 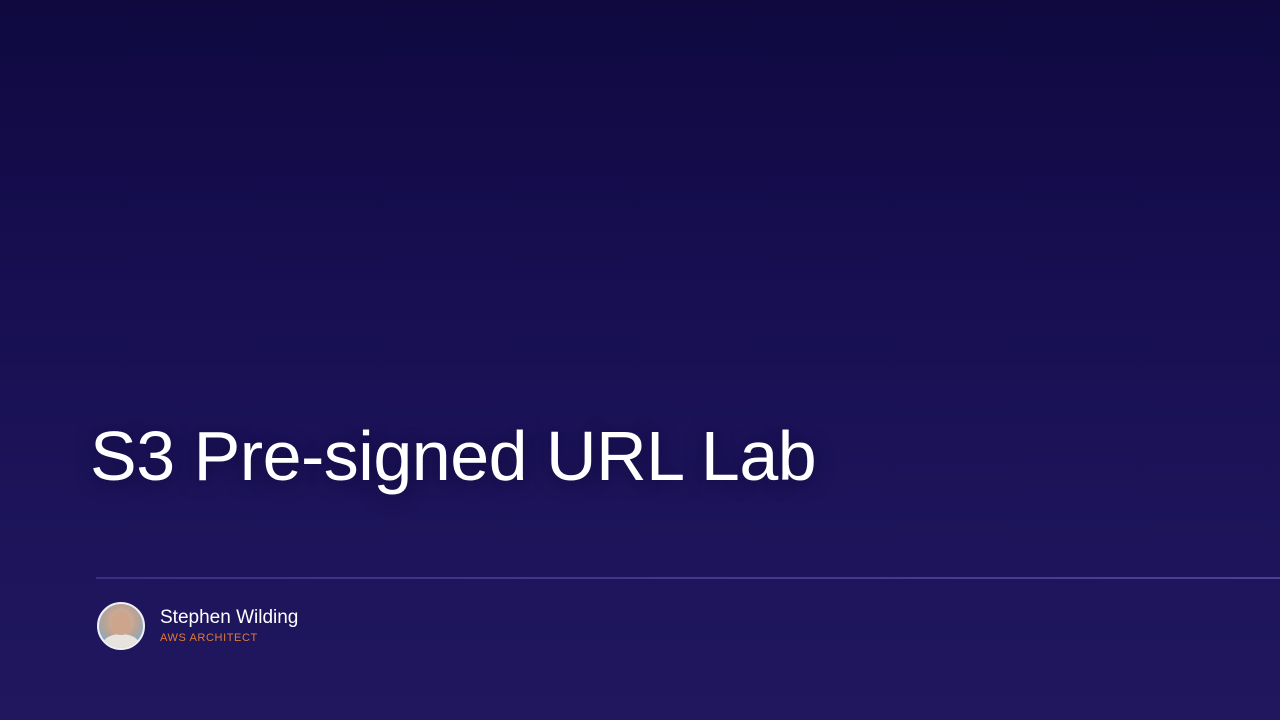 What do you see at coordinates (688, 578) in the screenshot?
I see `divider-line` at bounding box center [688, 578].